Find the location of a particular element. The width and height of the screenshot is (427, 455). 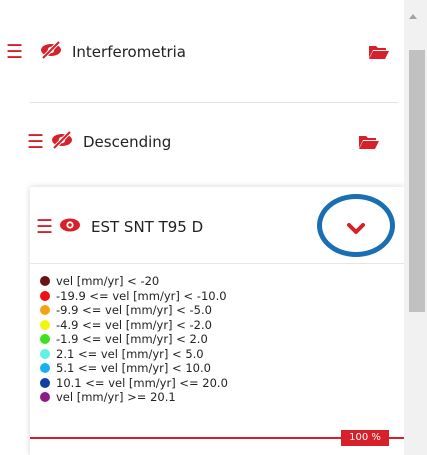

legend-item: -9.9 <= vel [mm/yr] < -5.0 is located at coordinates (134, 310).